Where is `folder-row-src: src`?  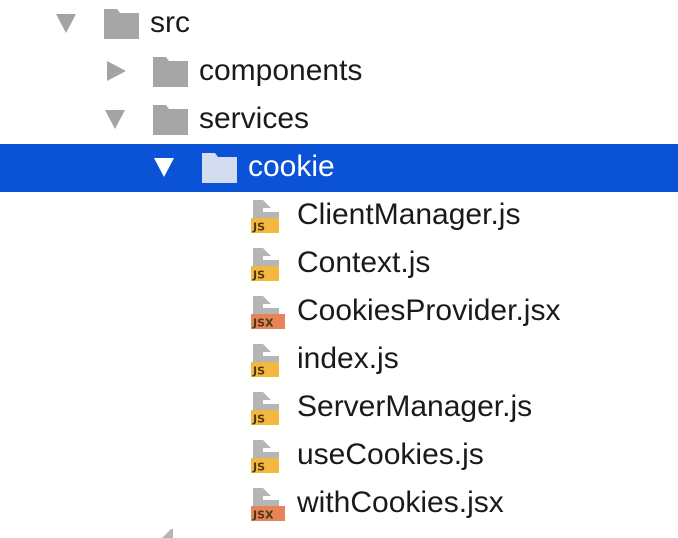 folder-row-src: src is located at coordinates (339, 24).